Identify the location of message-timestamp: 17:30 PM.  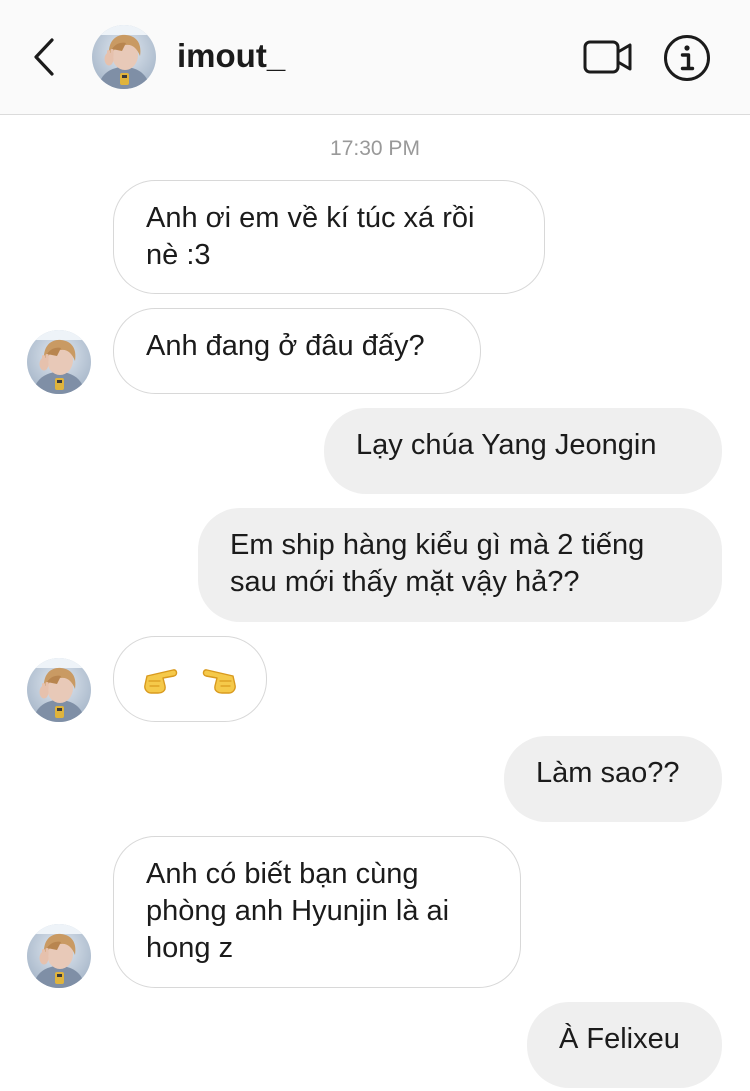
(375, 148).